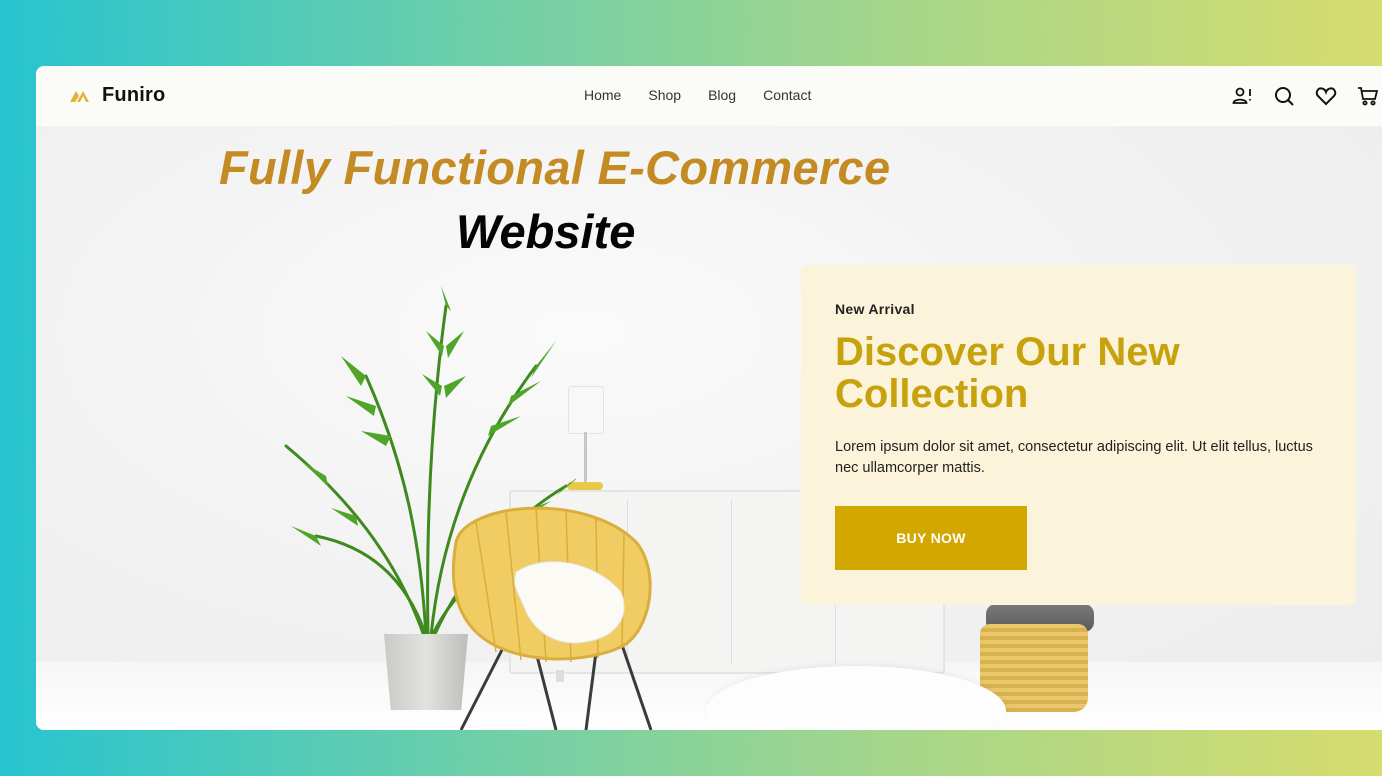 The image size is (1382, 776). Describe the element at coordinates (697, 95) in the screenshot. I see `main-nav: Home Shop Blog Contact` at that location.